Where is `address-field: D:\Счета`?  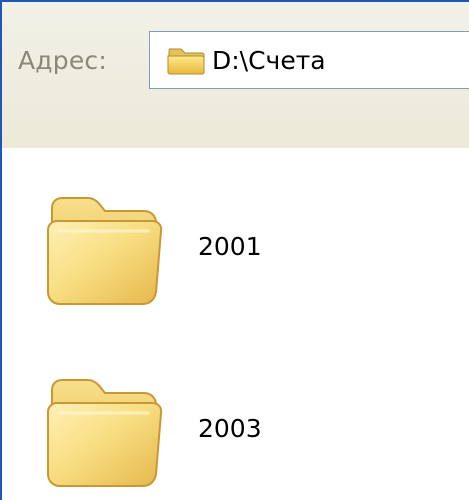
address-field: D:\Счета is located at coordinates (309, 60).